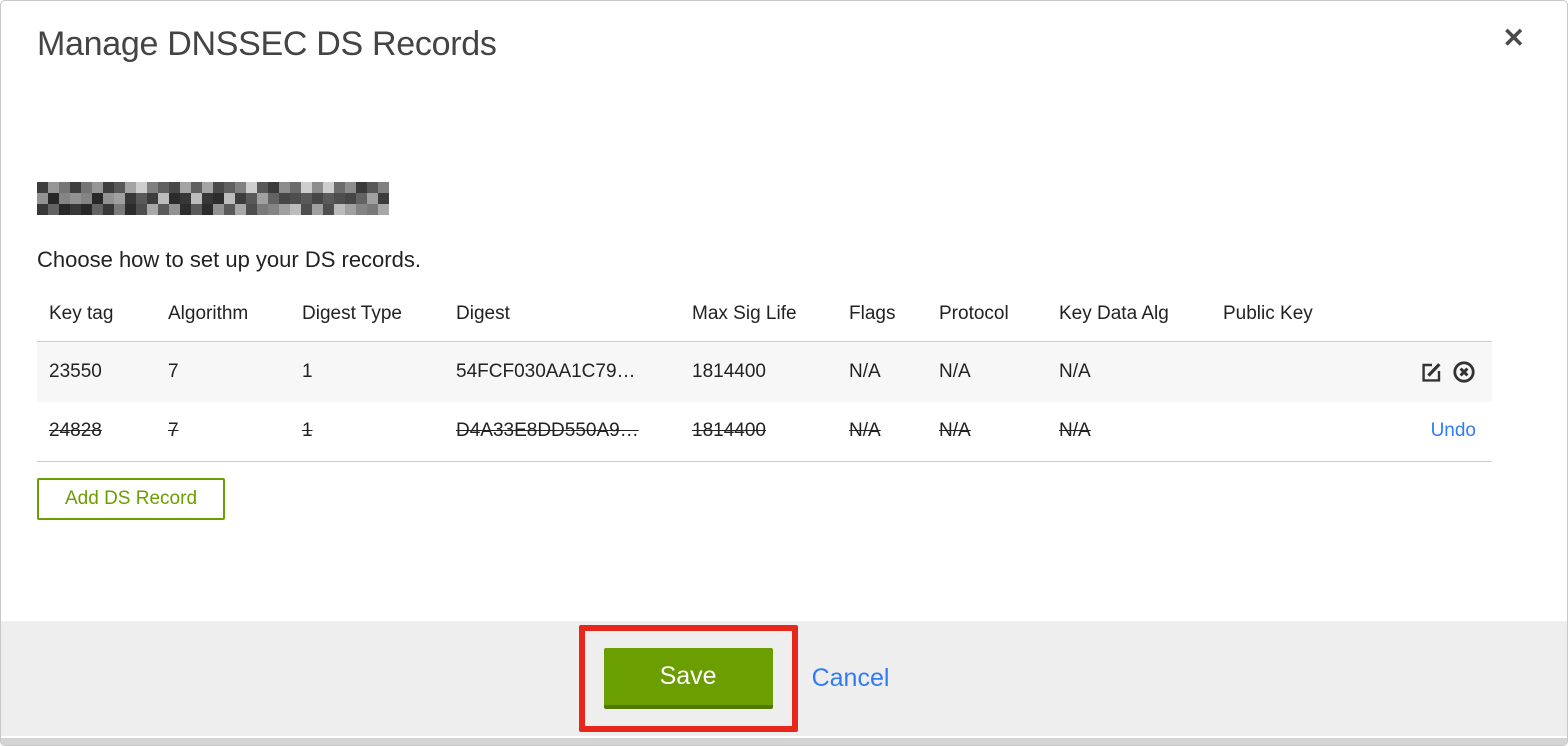  I want to click on cell-actions: Undo, so click(1446, 432).